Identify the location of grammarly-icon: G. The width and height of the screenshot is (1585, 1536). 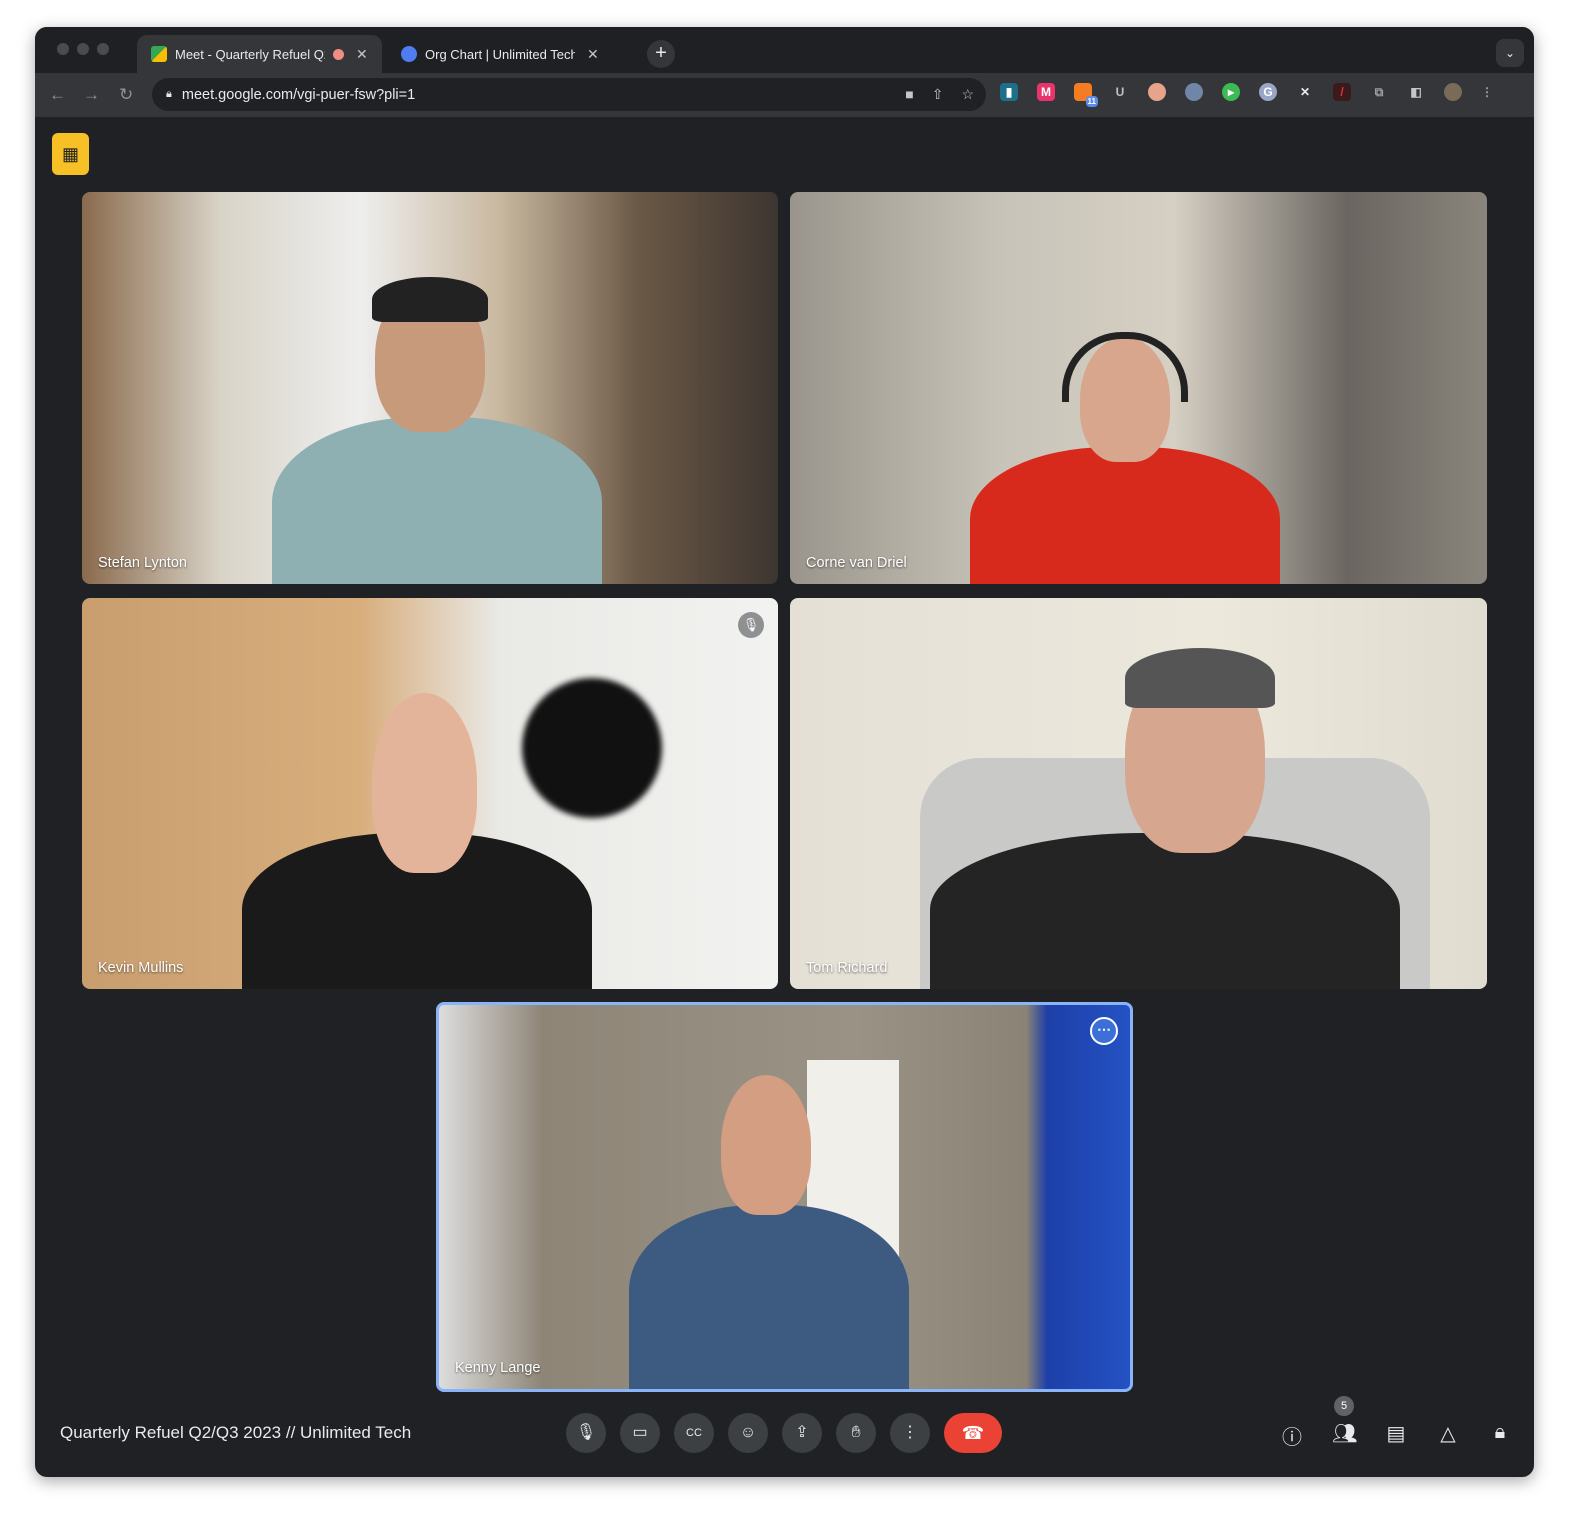
(1268, 92).